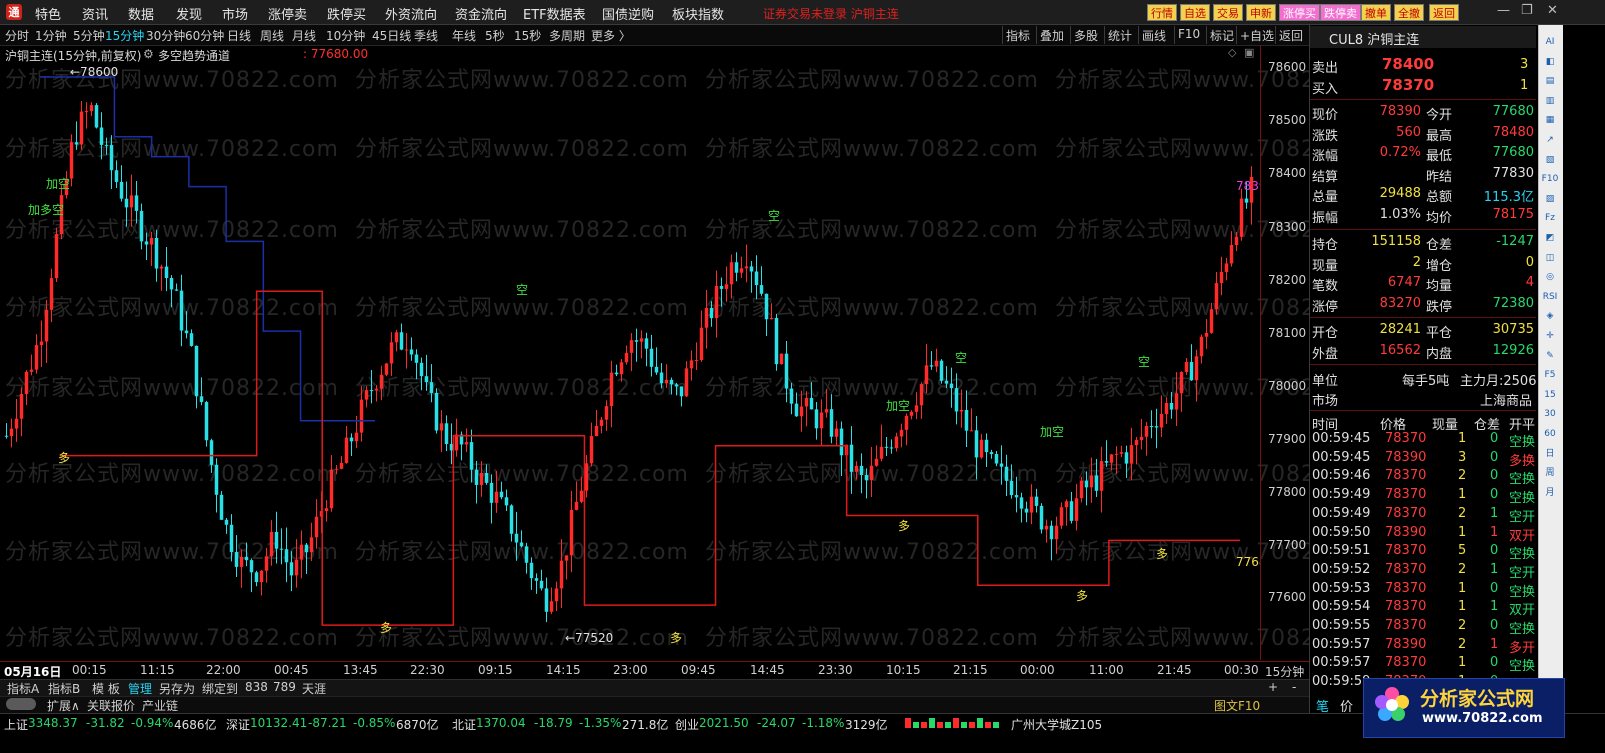 This screenshot has height=753, width=1605. I want to click on quick-button: 跌停卖, so click(1340, 12).